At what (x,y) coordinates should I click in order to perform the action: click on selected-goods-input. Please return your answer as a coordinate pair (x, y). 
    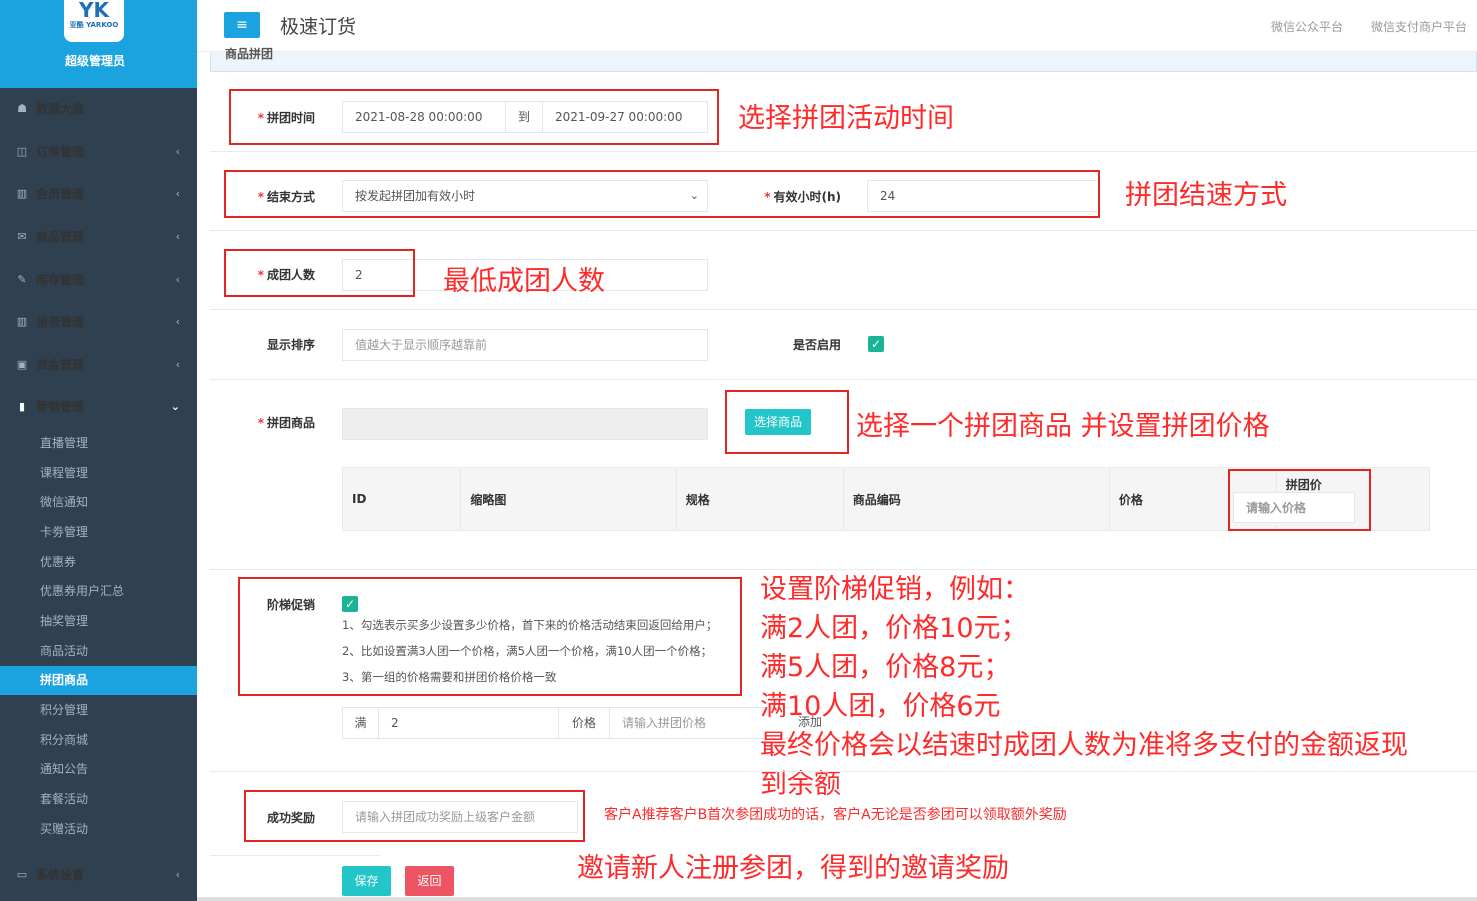
    Looking at the image, I should click on (525, 424).